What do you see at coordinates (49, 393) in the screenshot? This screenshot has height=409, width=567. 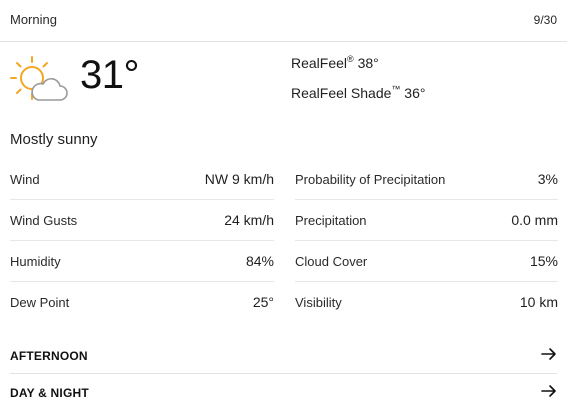 I see `day-night-link-label: DAY & NIGHT` at bounding box center [49, 393].